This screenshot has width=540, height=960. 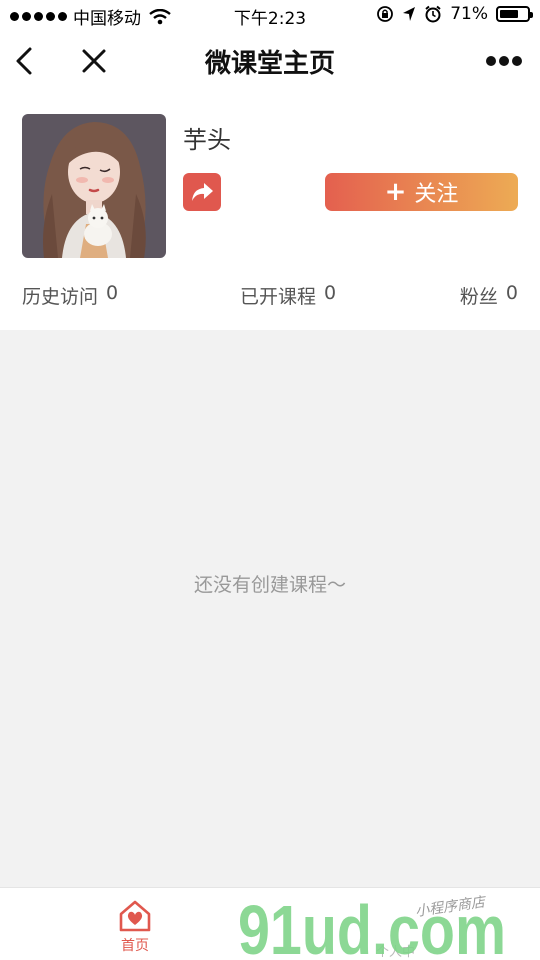 I want to click on share-icon, so click(x=202, y=192).